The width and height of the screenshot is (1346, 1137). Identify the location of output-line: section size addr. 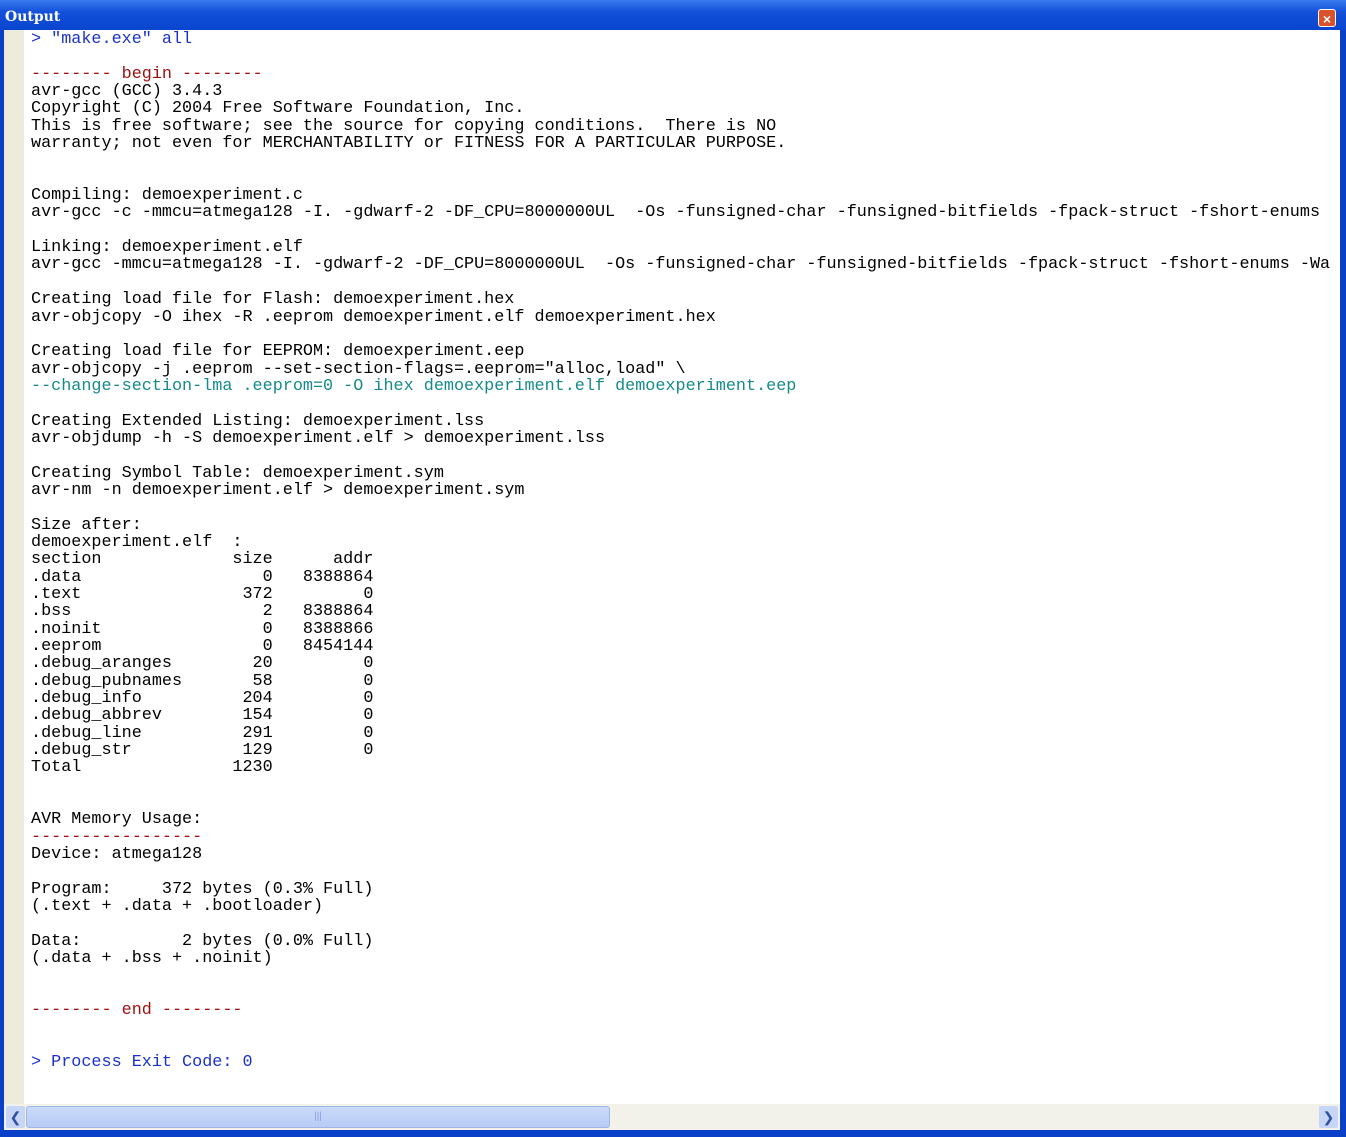
(202, 560).